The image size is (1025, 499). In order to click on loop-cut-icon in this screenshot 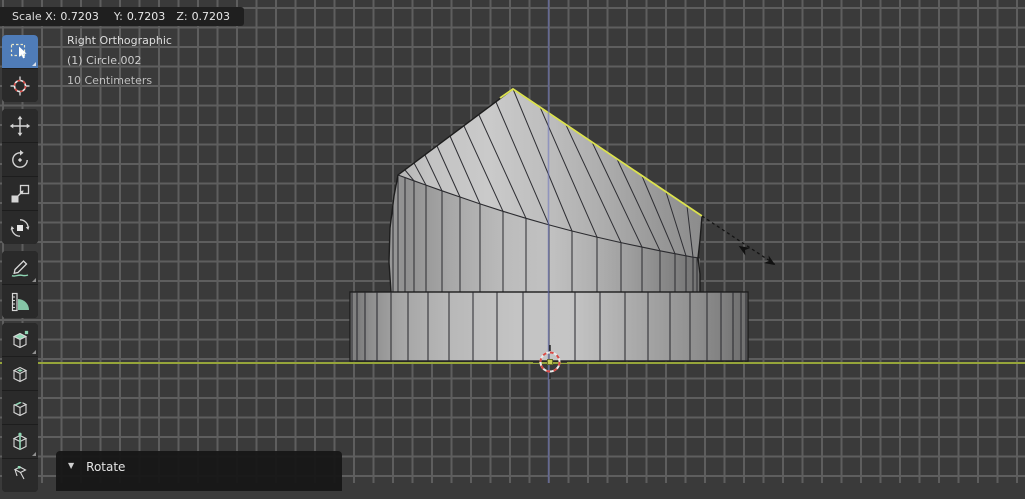, I will do `click(20, 441)`.